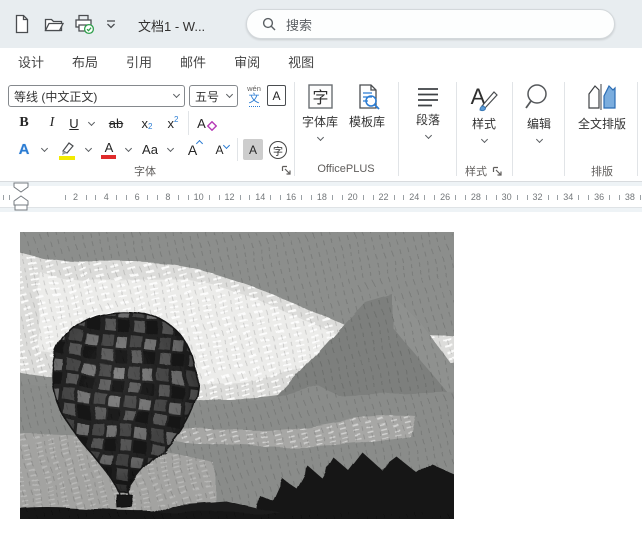 This screenshot has height=554, width=642. What do you see at coordinates (247, 63) in the screenshot?
I see `tab-review: 审阅` at bounding box center [247, 63].